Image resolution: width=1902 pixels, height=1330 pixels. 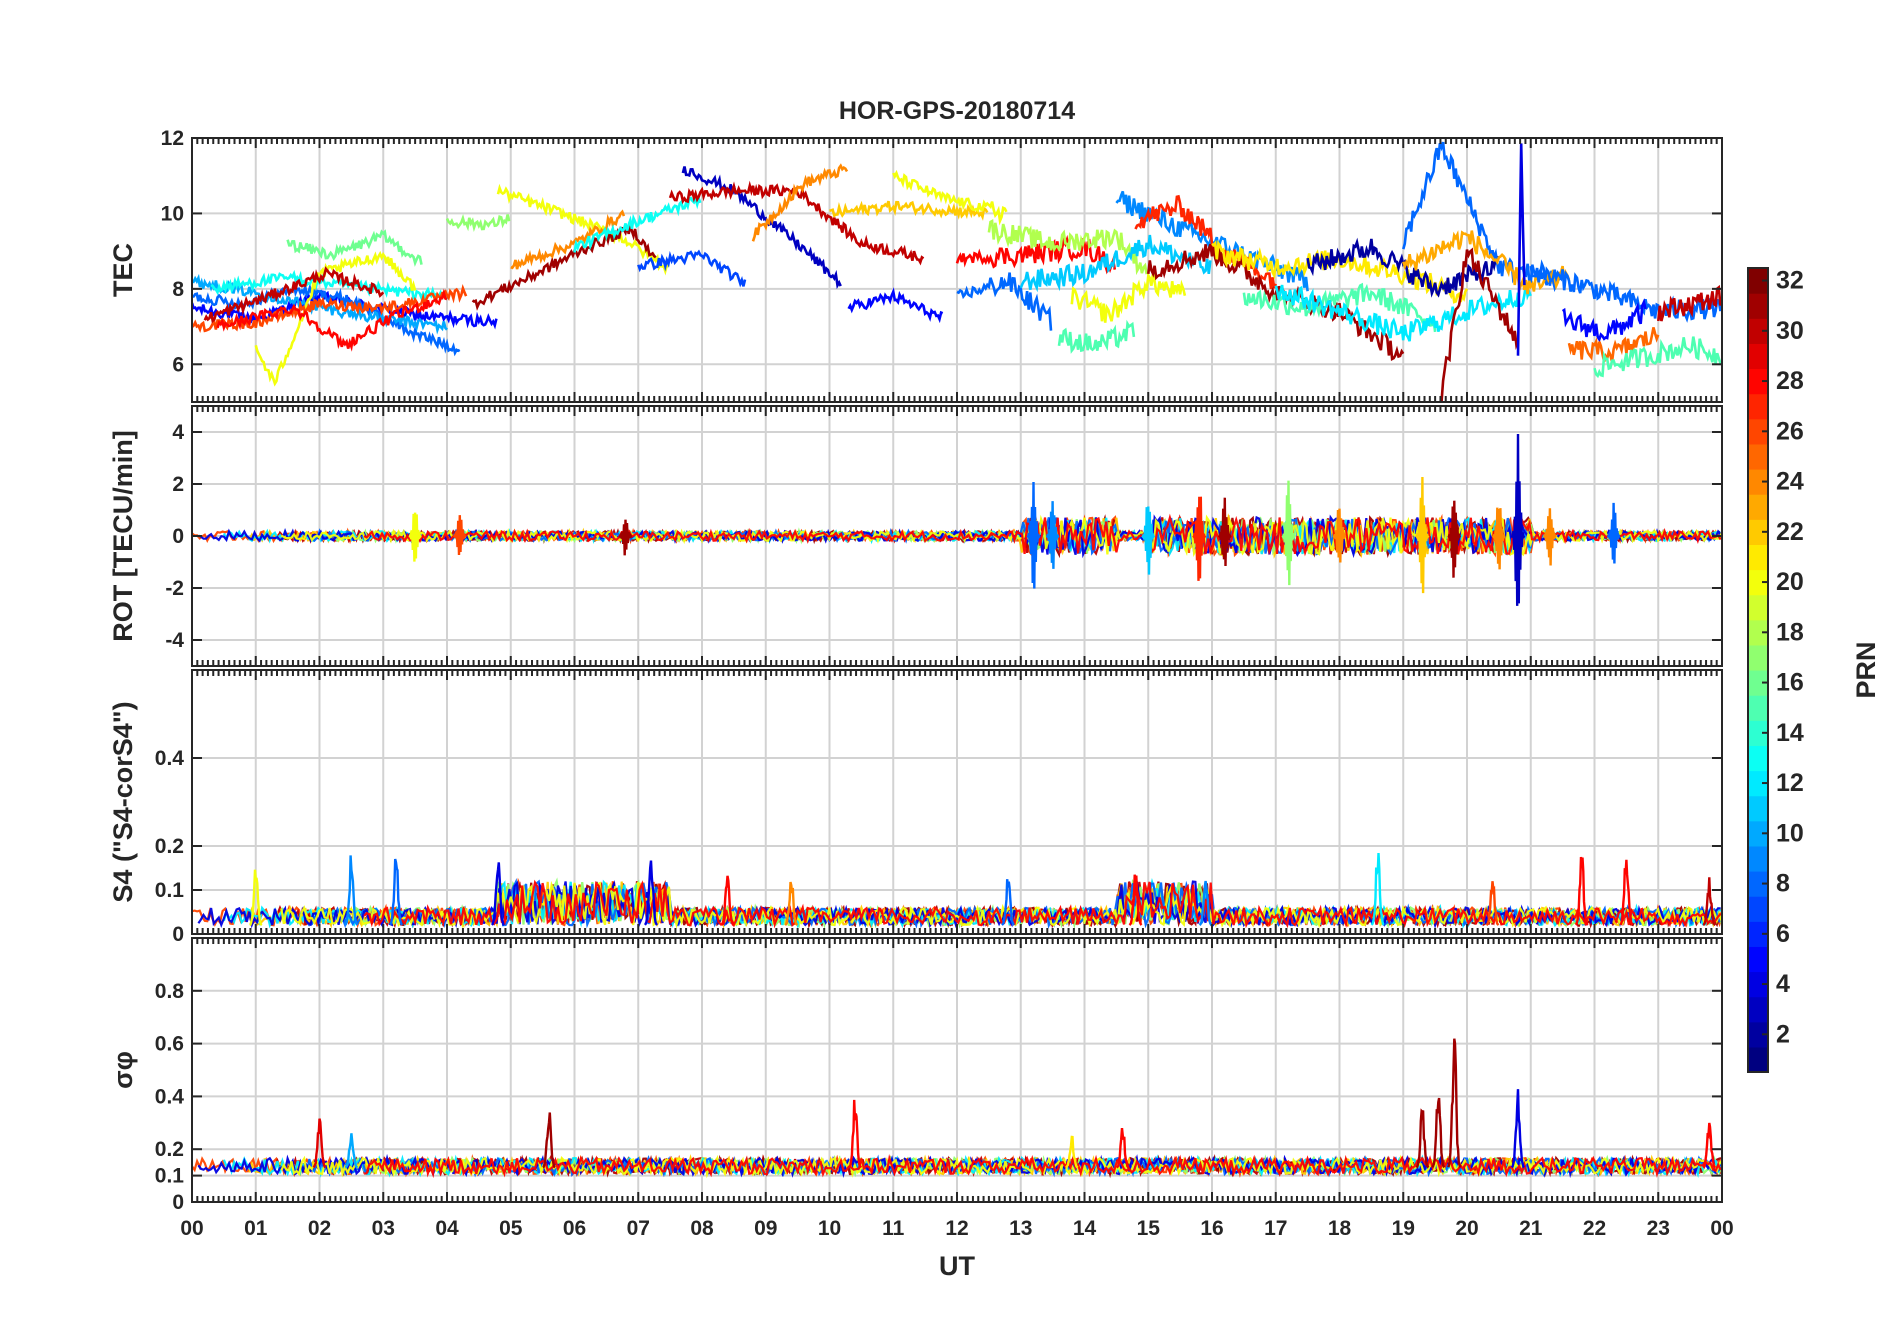 What do you see at coordinates (178, 289) in the screenshot?
I see `y-tick-label: 8` at bounding box center [178, 289].